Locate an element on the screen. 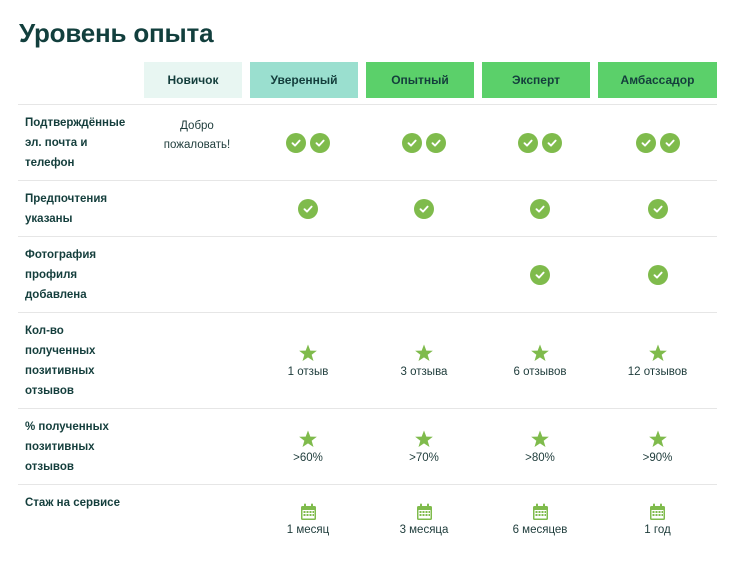 The height and width of the screenshot is (564, 745). percent-experienced: >70% is located at coordinates (424, 446).